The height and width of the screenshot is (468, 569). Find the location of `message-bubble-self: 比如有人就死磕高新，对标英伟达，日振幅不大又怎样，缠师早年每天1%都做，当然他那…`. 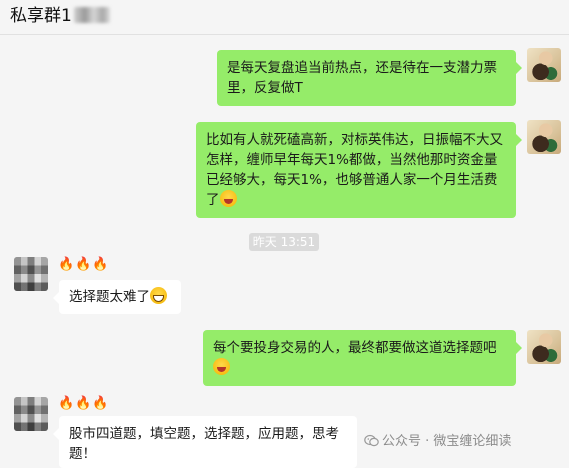

message-bubble-self: 比如有人就死磕高新，对标英伟达，日振幅不大又怎样，缠师早年每天1%都做，当然他那… is located at coordinates (359, 170).